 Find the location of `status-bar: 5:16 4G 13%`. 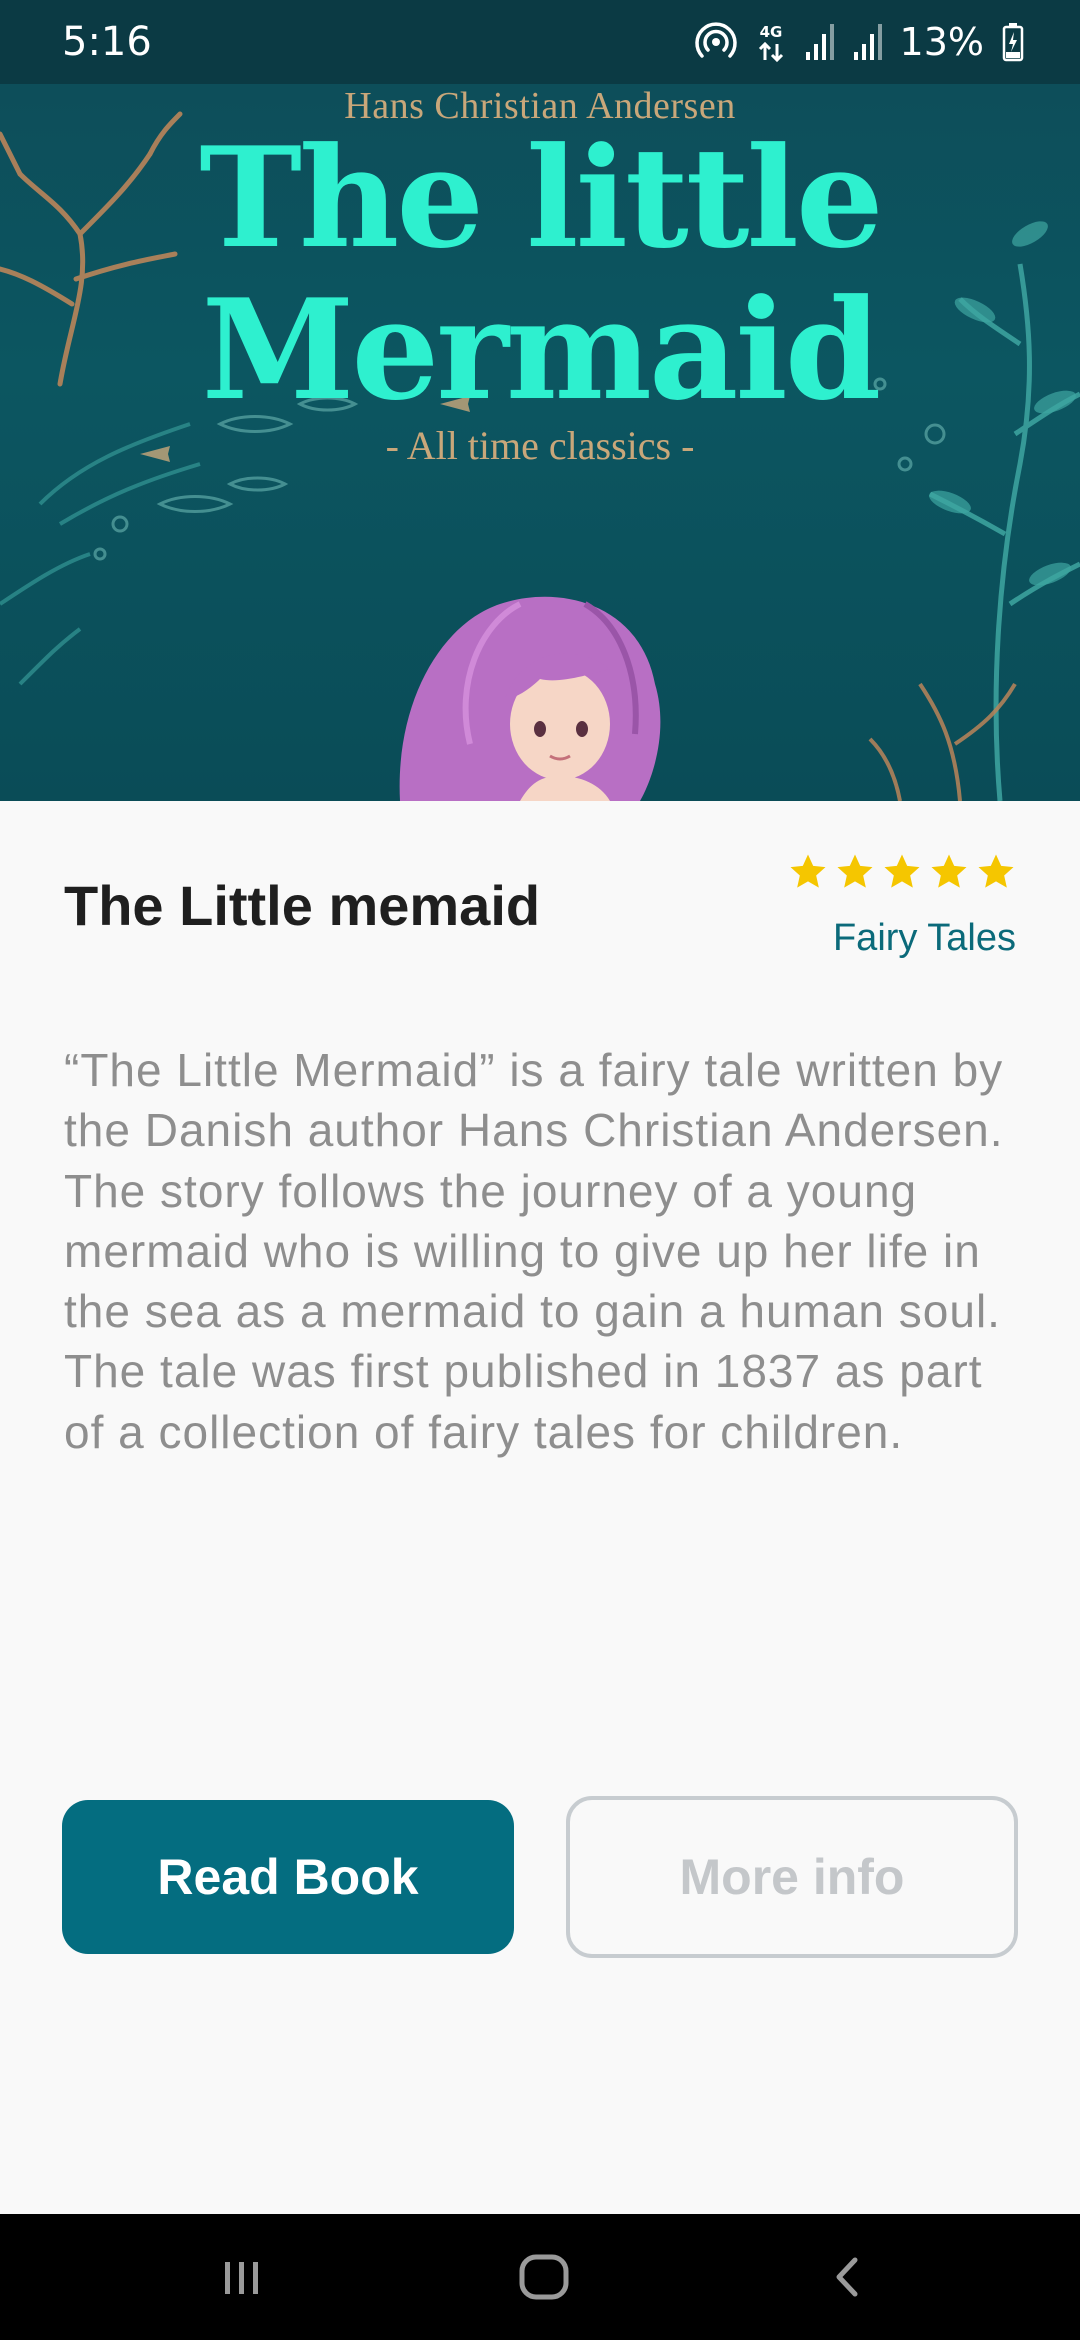

status-bar: 5:16 4G 13% is located at coordinates (540, 42).